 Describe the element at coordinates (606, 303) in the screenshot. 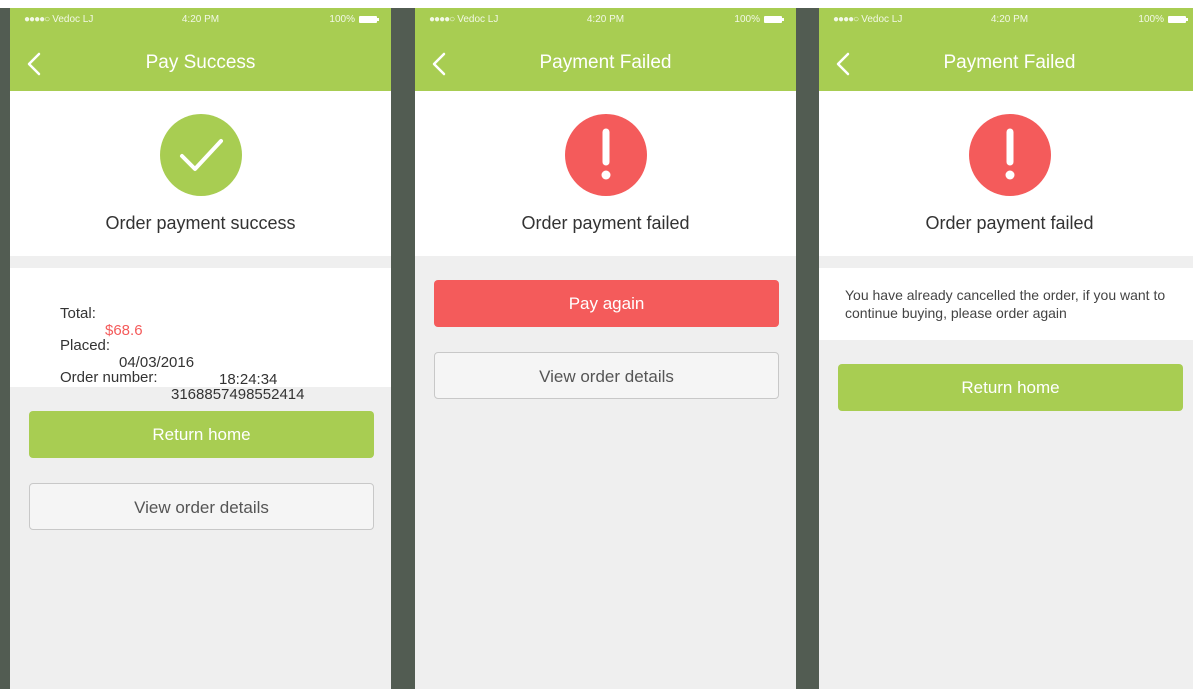

I see `pay-again-button: Pay again` at that location.